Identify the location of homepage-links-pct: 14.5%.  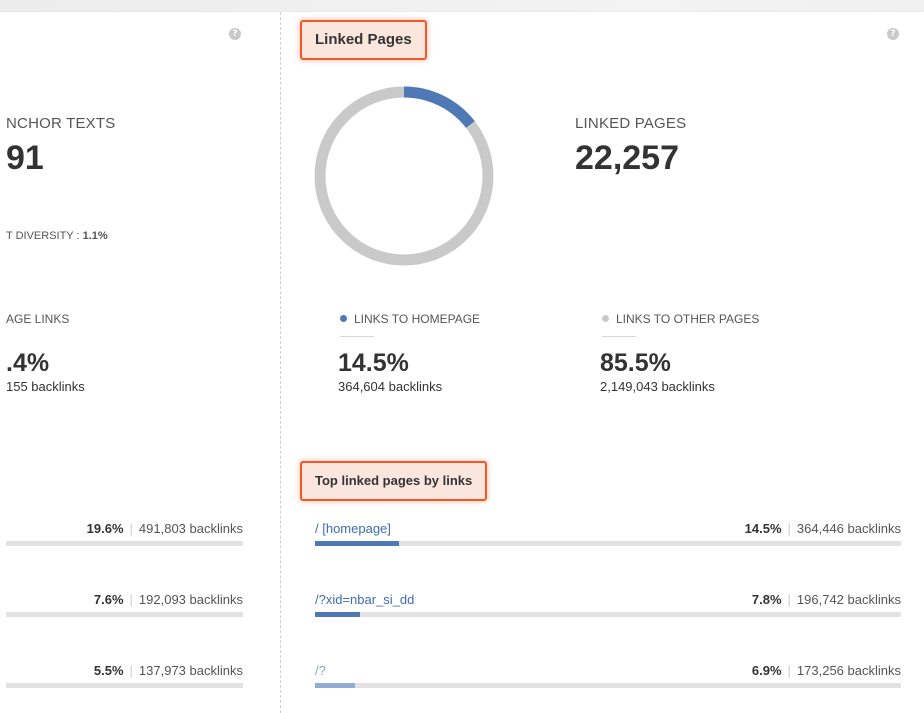
(373, 363).